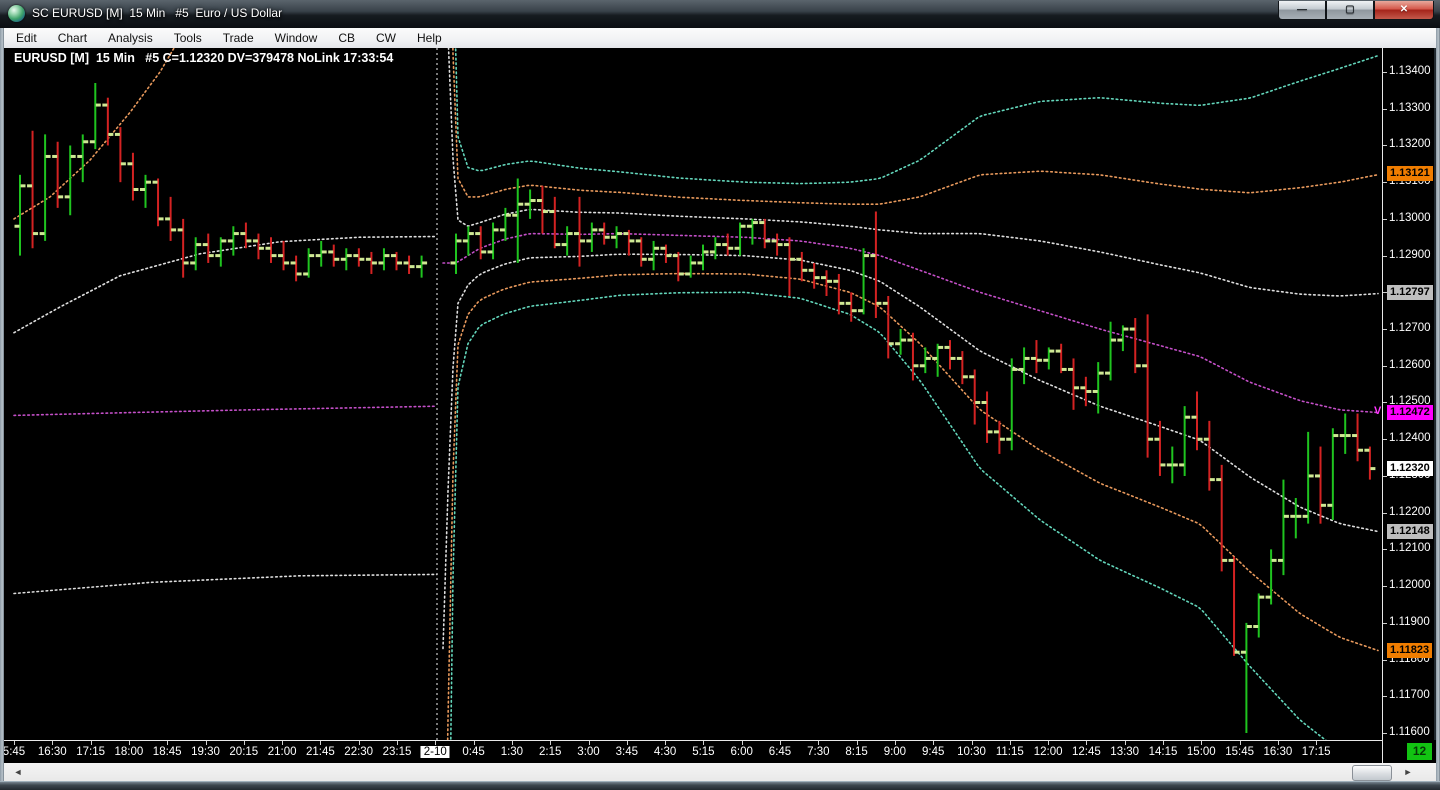 This screenshot has width=1440, height=790. Describe the element at coordinates (1350, 10) in the screenshot. I see `maximize-button: ▢` at that location.